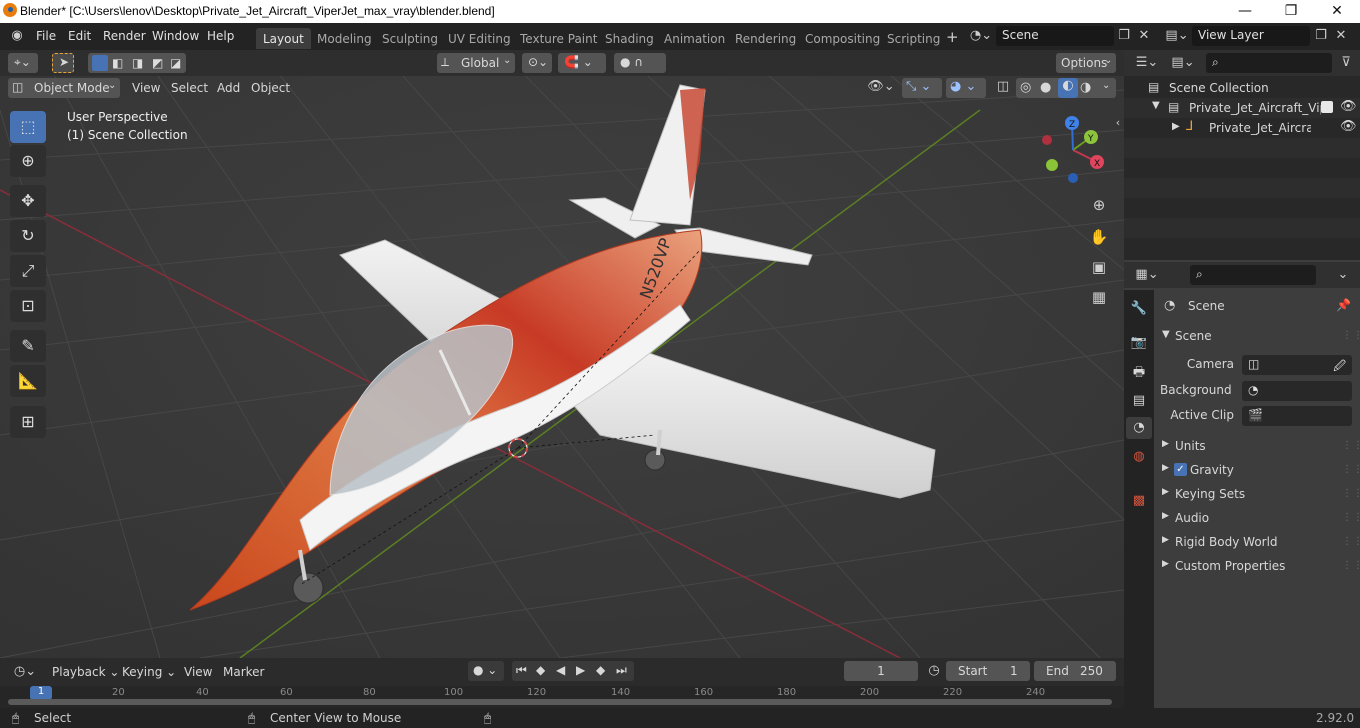 Image resolution: width=1360 pixels, height=728 pixels. Describe the element at coordinates (1343, 274) in the screenshot. I see `chevron-down-icon: ⌄` at that location.